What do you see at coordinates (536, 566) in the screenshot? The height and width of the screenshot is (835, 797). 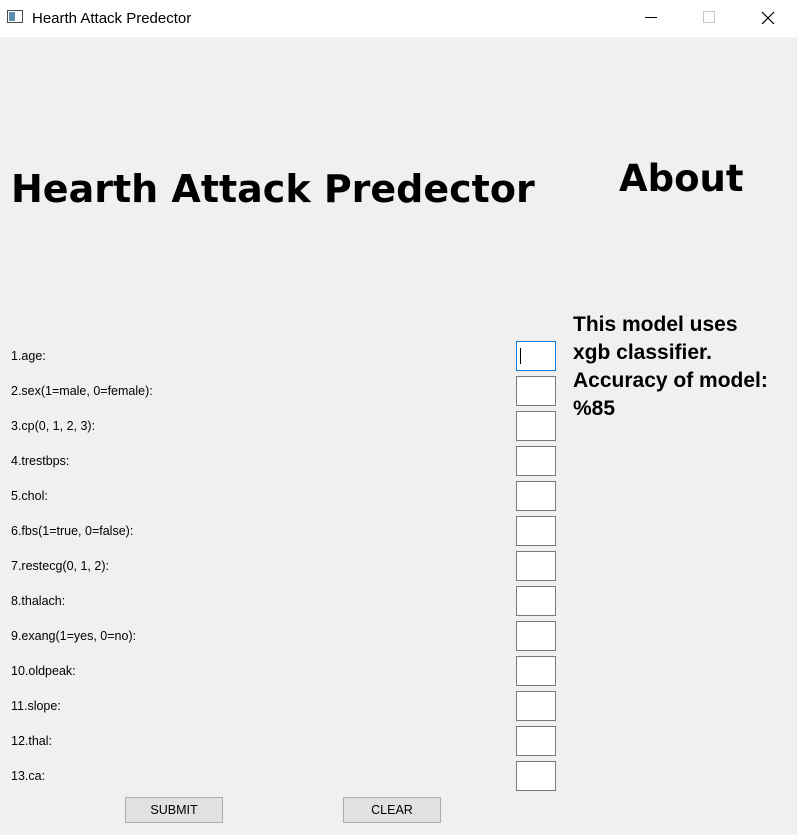 I see `restecg-input` at bounding box center [536, 566].